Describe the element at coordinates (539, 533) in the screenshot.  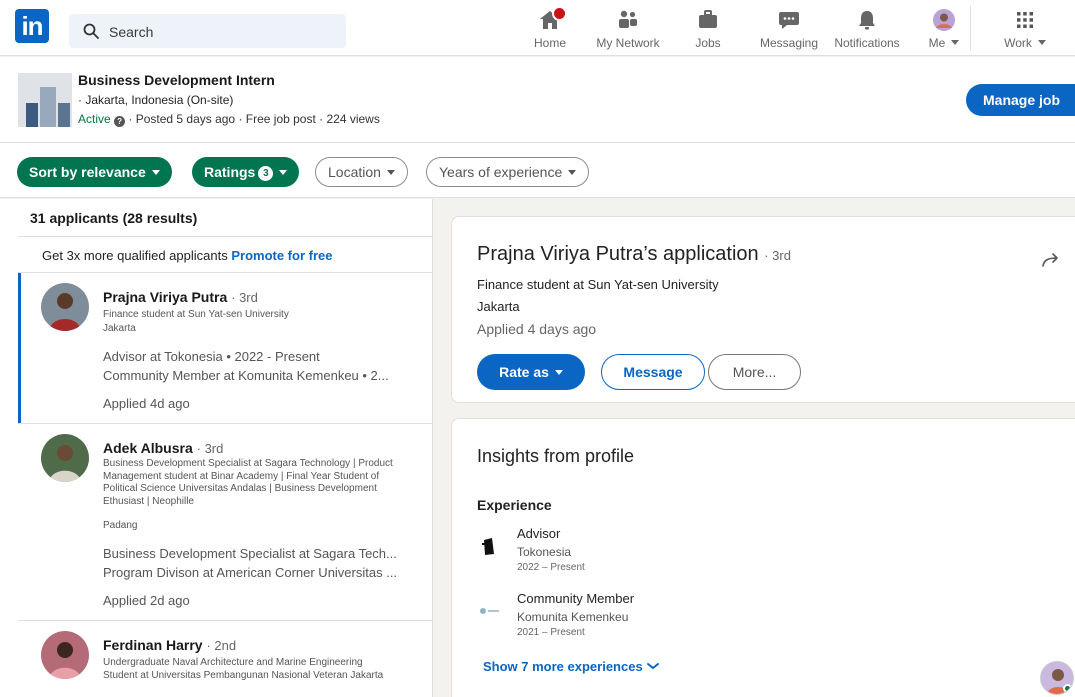
I see `experience-title: Advisor` at that location.